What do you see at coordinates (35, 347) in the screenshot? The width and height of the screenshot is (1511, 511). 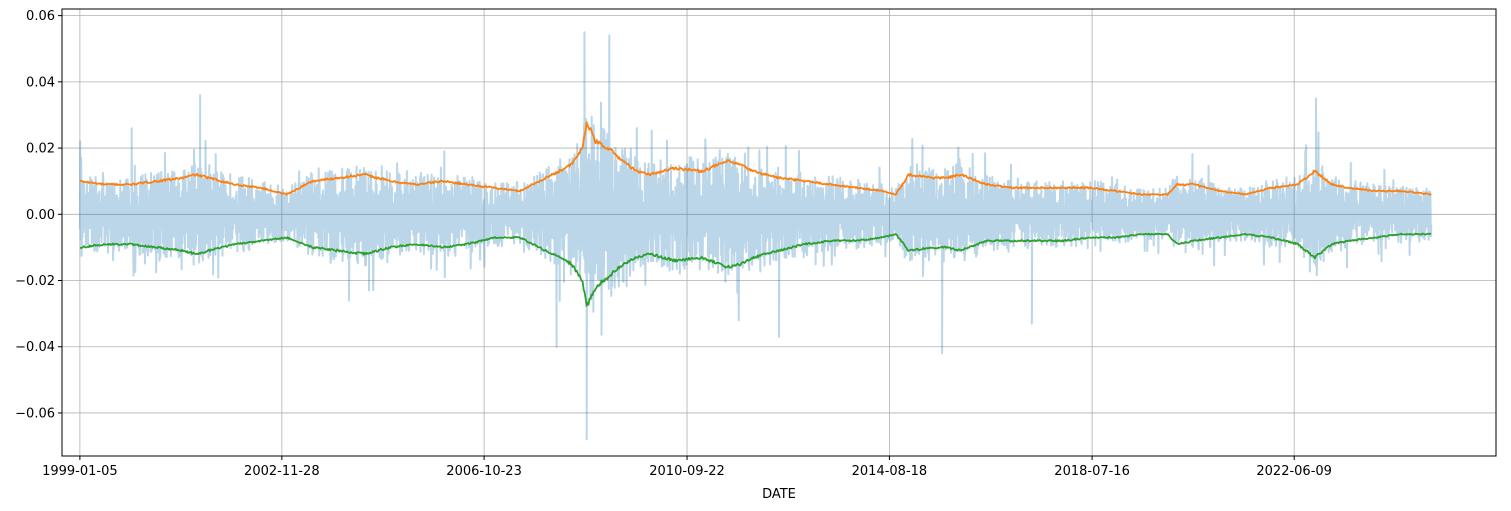 I see `y-tick-label: −0.04` at bounding box center [35, 347].